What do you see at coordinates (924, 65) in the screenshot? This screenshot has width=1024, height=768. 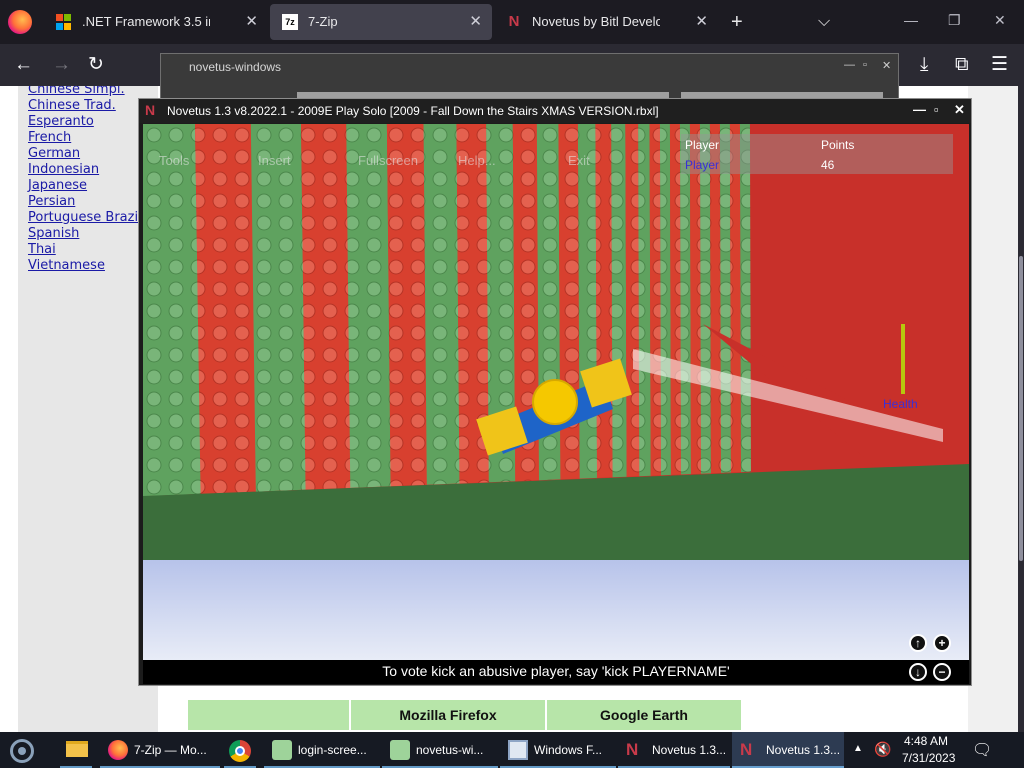 I see `downloads-icon: ⤓` at bounding box center [924, 65].